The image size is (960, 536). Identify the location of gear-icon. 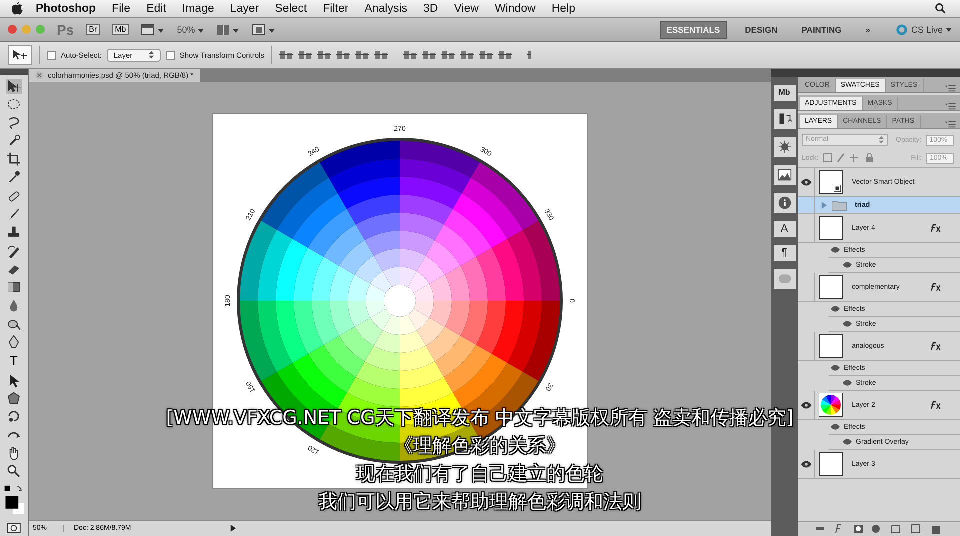
(785, 147).